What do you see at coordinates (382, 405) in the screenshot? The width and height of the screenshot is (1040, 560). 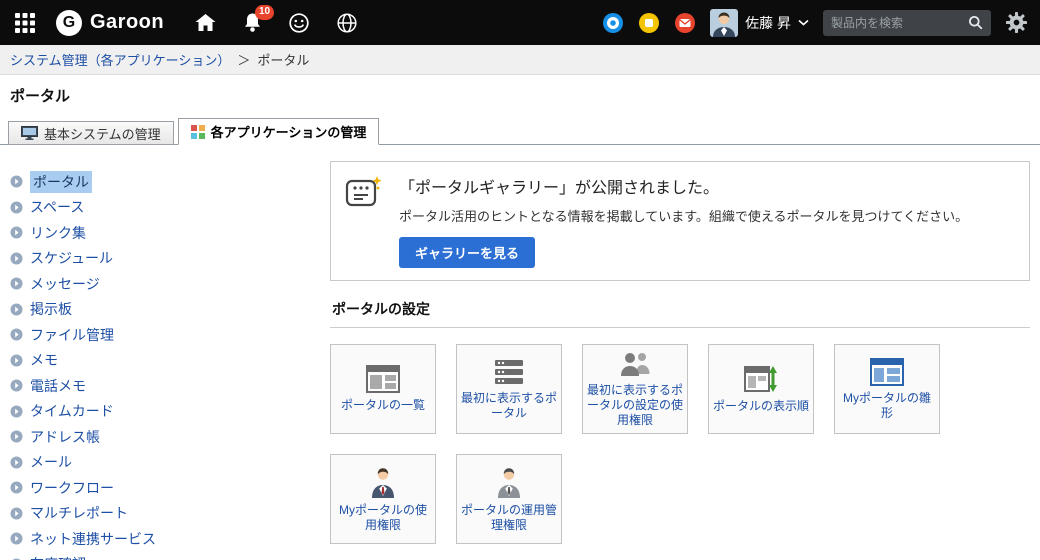 I see `card-label: ポータルの一覧` at bounding box center [382, 405].